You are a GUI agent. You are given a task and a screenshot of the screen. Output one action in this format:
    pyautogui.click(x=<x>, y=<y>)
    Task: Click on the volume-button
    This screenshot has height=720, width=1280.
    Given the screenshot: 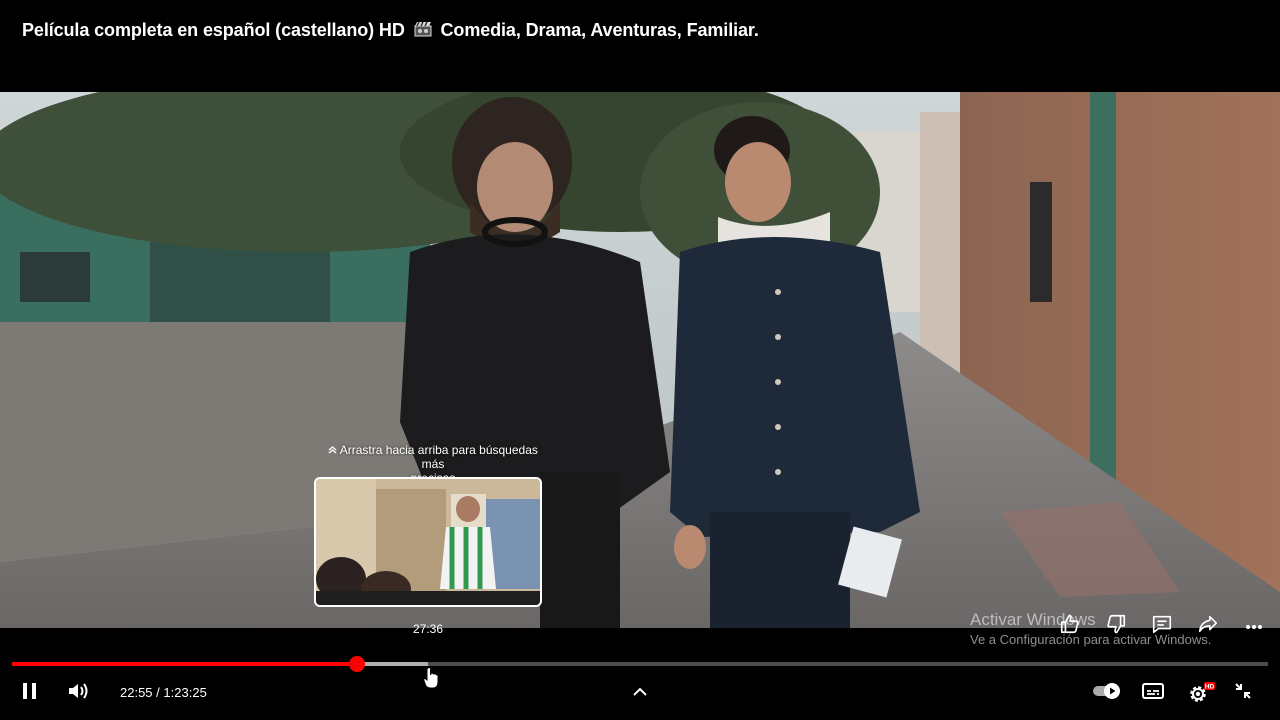 What is the action you would take?
    pyautogui.click(x=79, y=693)
    